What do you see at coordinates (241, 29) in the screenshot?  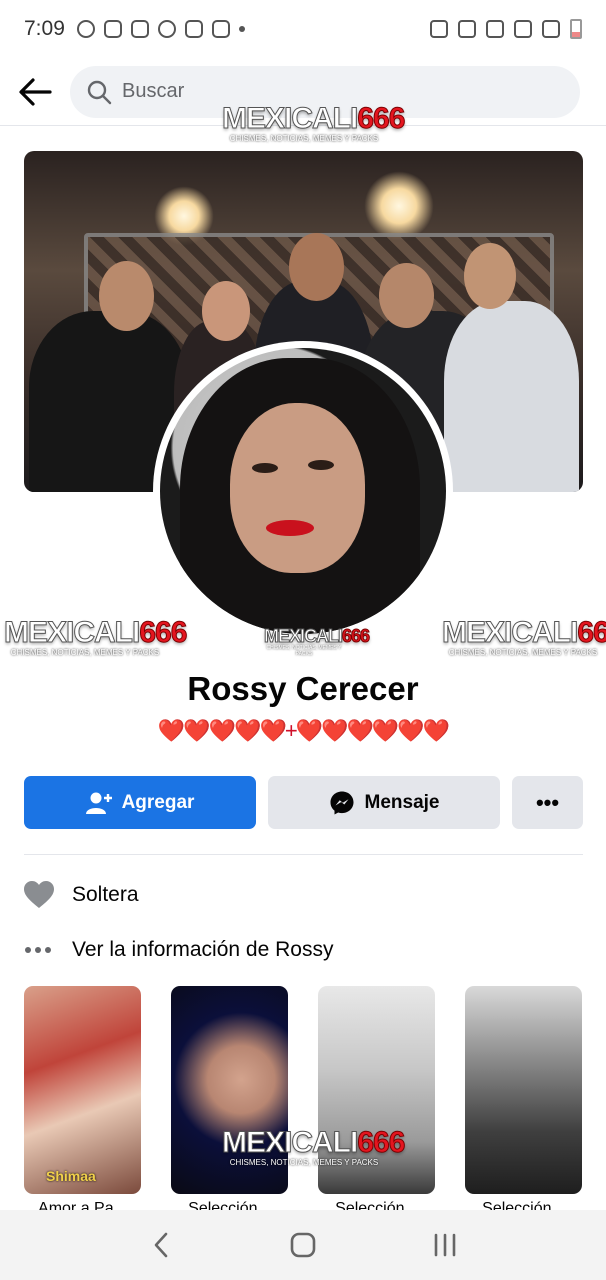 I see `more-notifications-icon` at bounding box center [241, 29].